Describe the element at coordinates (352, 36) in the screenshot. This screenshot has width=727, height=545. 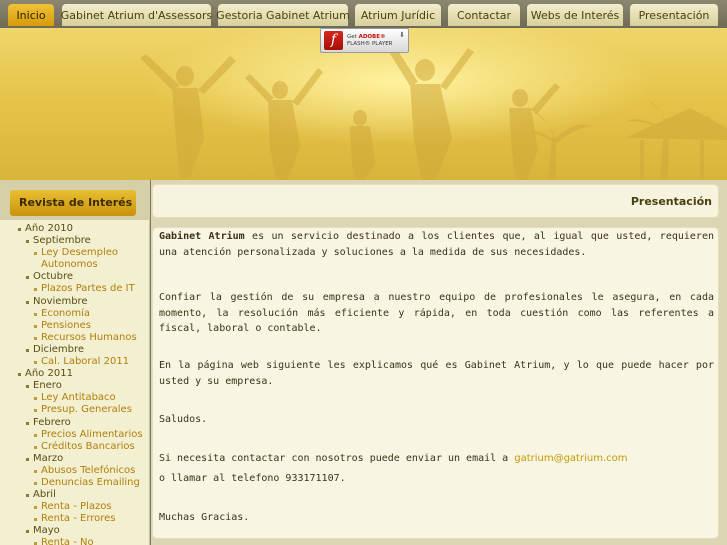
I see `flash-get-label: Get` at that location.